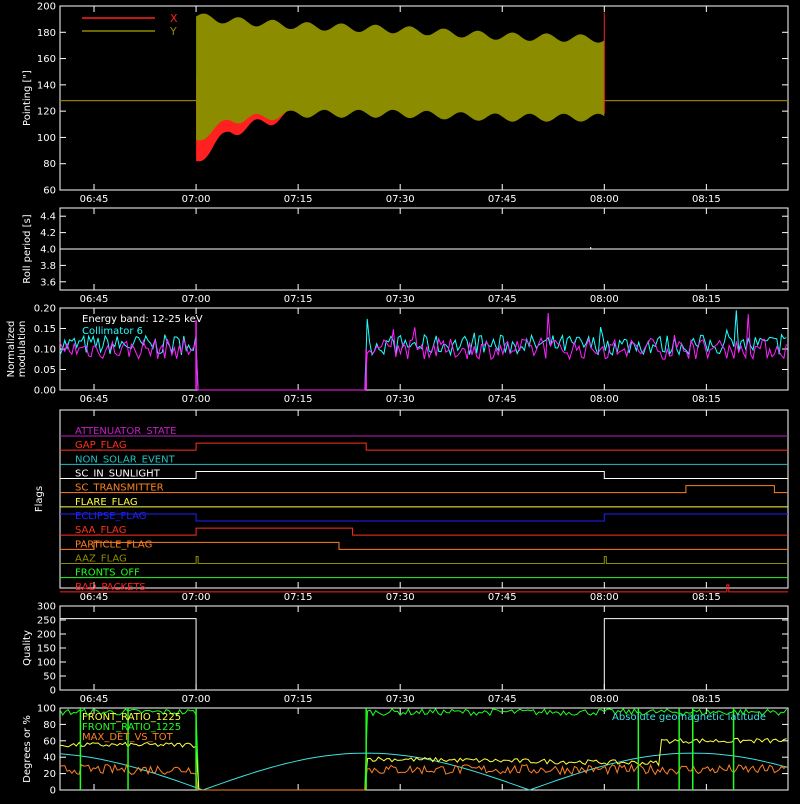  Describe the element at coordinates (45, 309) in the screenshot. I see `y-tick-label: 0.20` at that location.